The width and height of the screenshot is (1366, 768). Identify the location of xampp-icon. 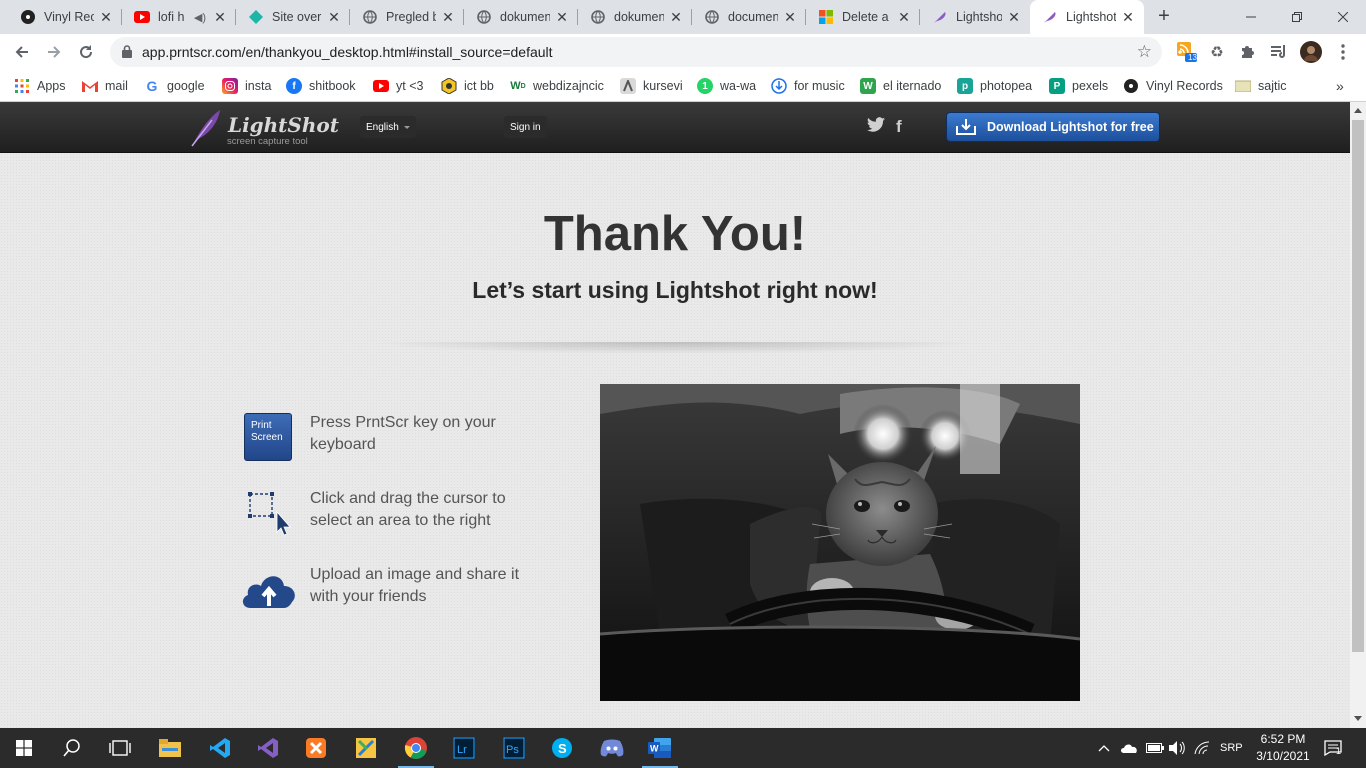
(316, 748).